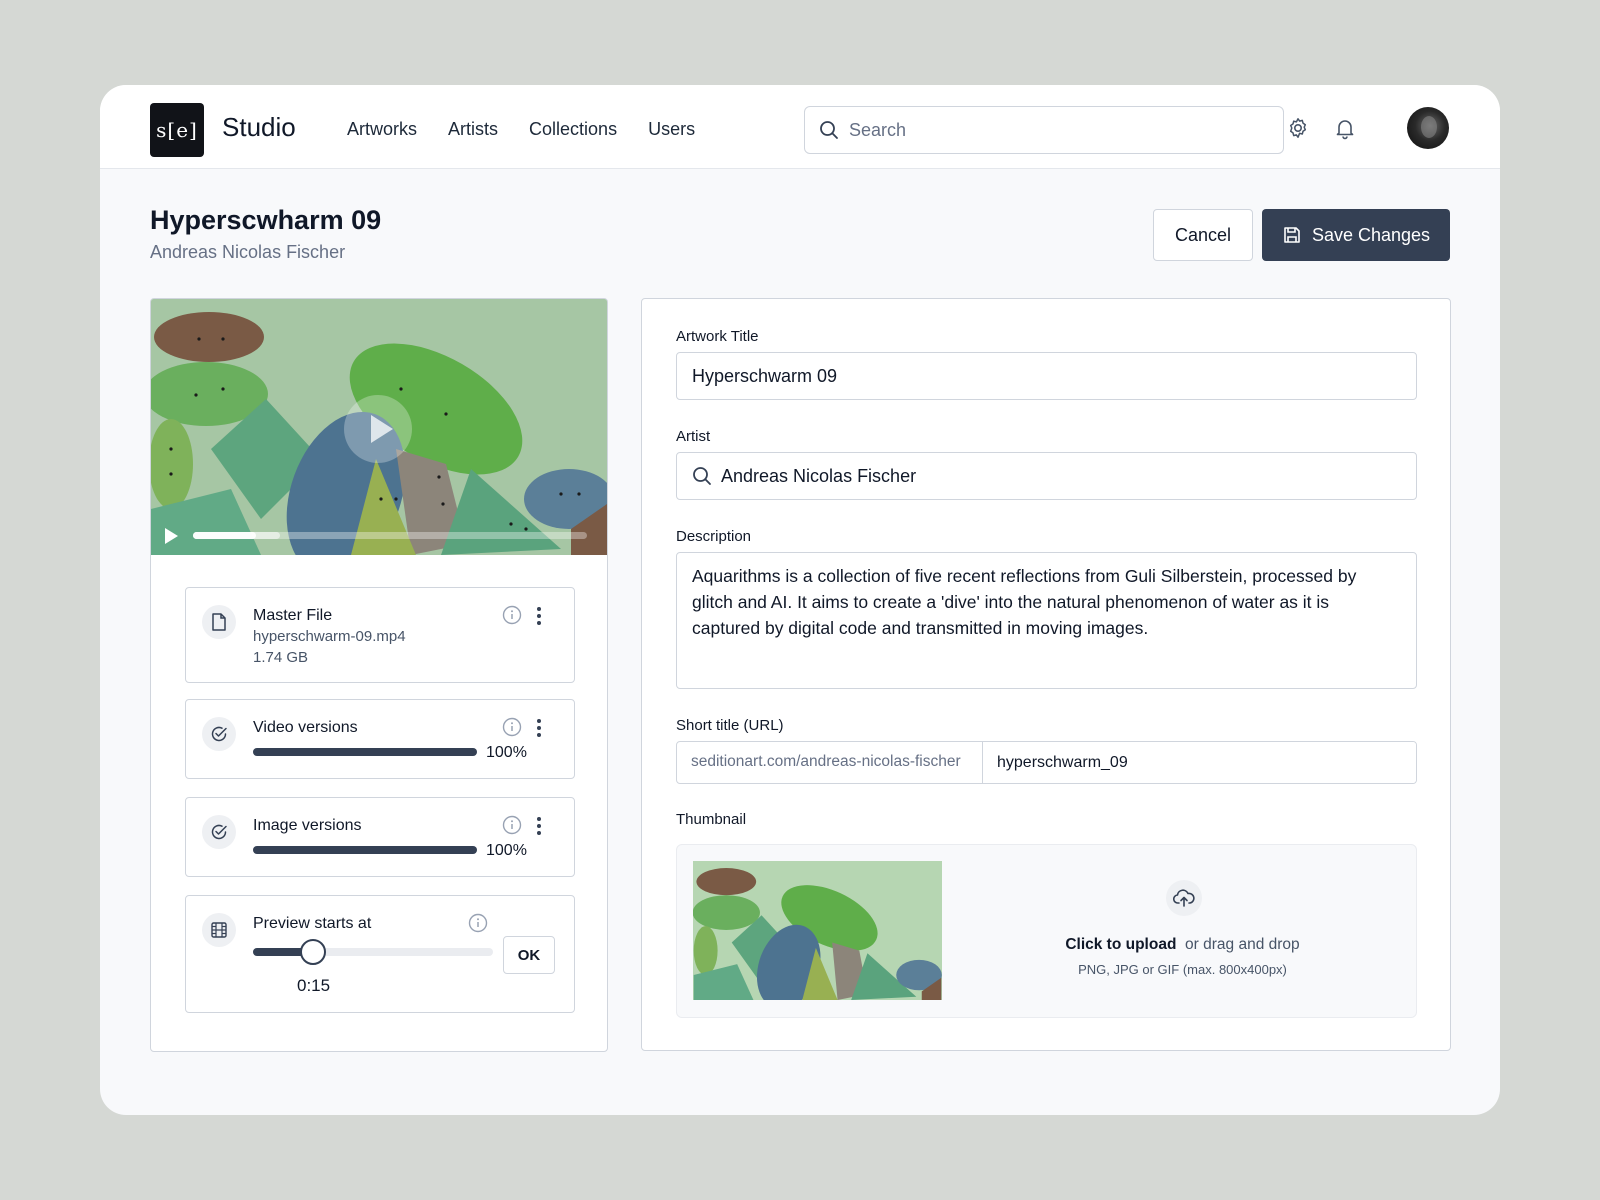 The image size is (1600, 1200). What do you see at coordinates (1199, 762) in the screenshot?
I see `short-title-input` at bounding box center [1199, 762].